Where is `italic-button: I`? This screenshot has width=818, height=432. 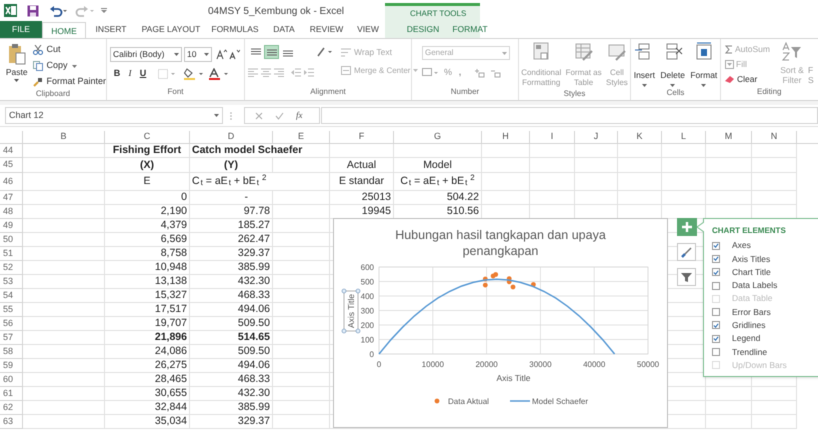
italic-button: I is located at coordinates (130, 74).